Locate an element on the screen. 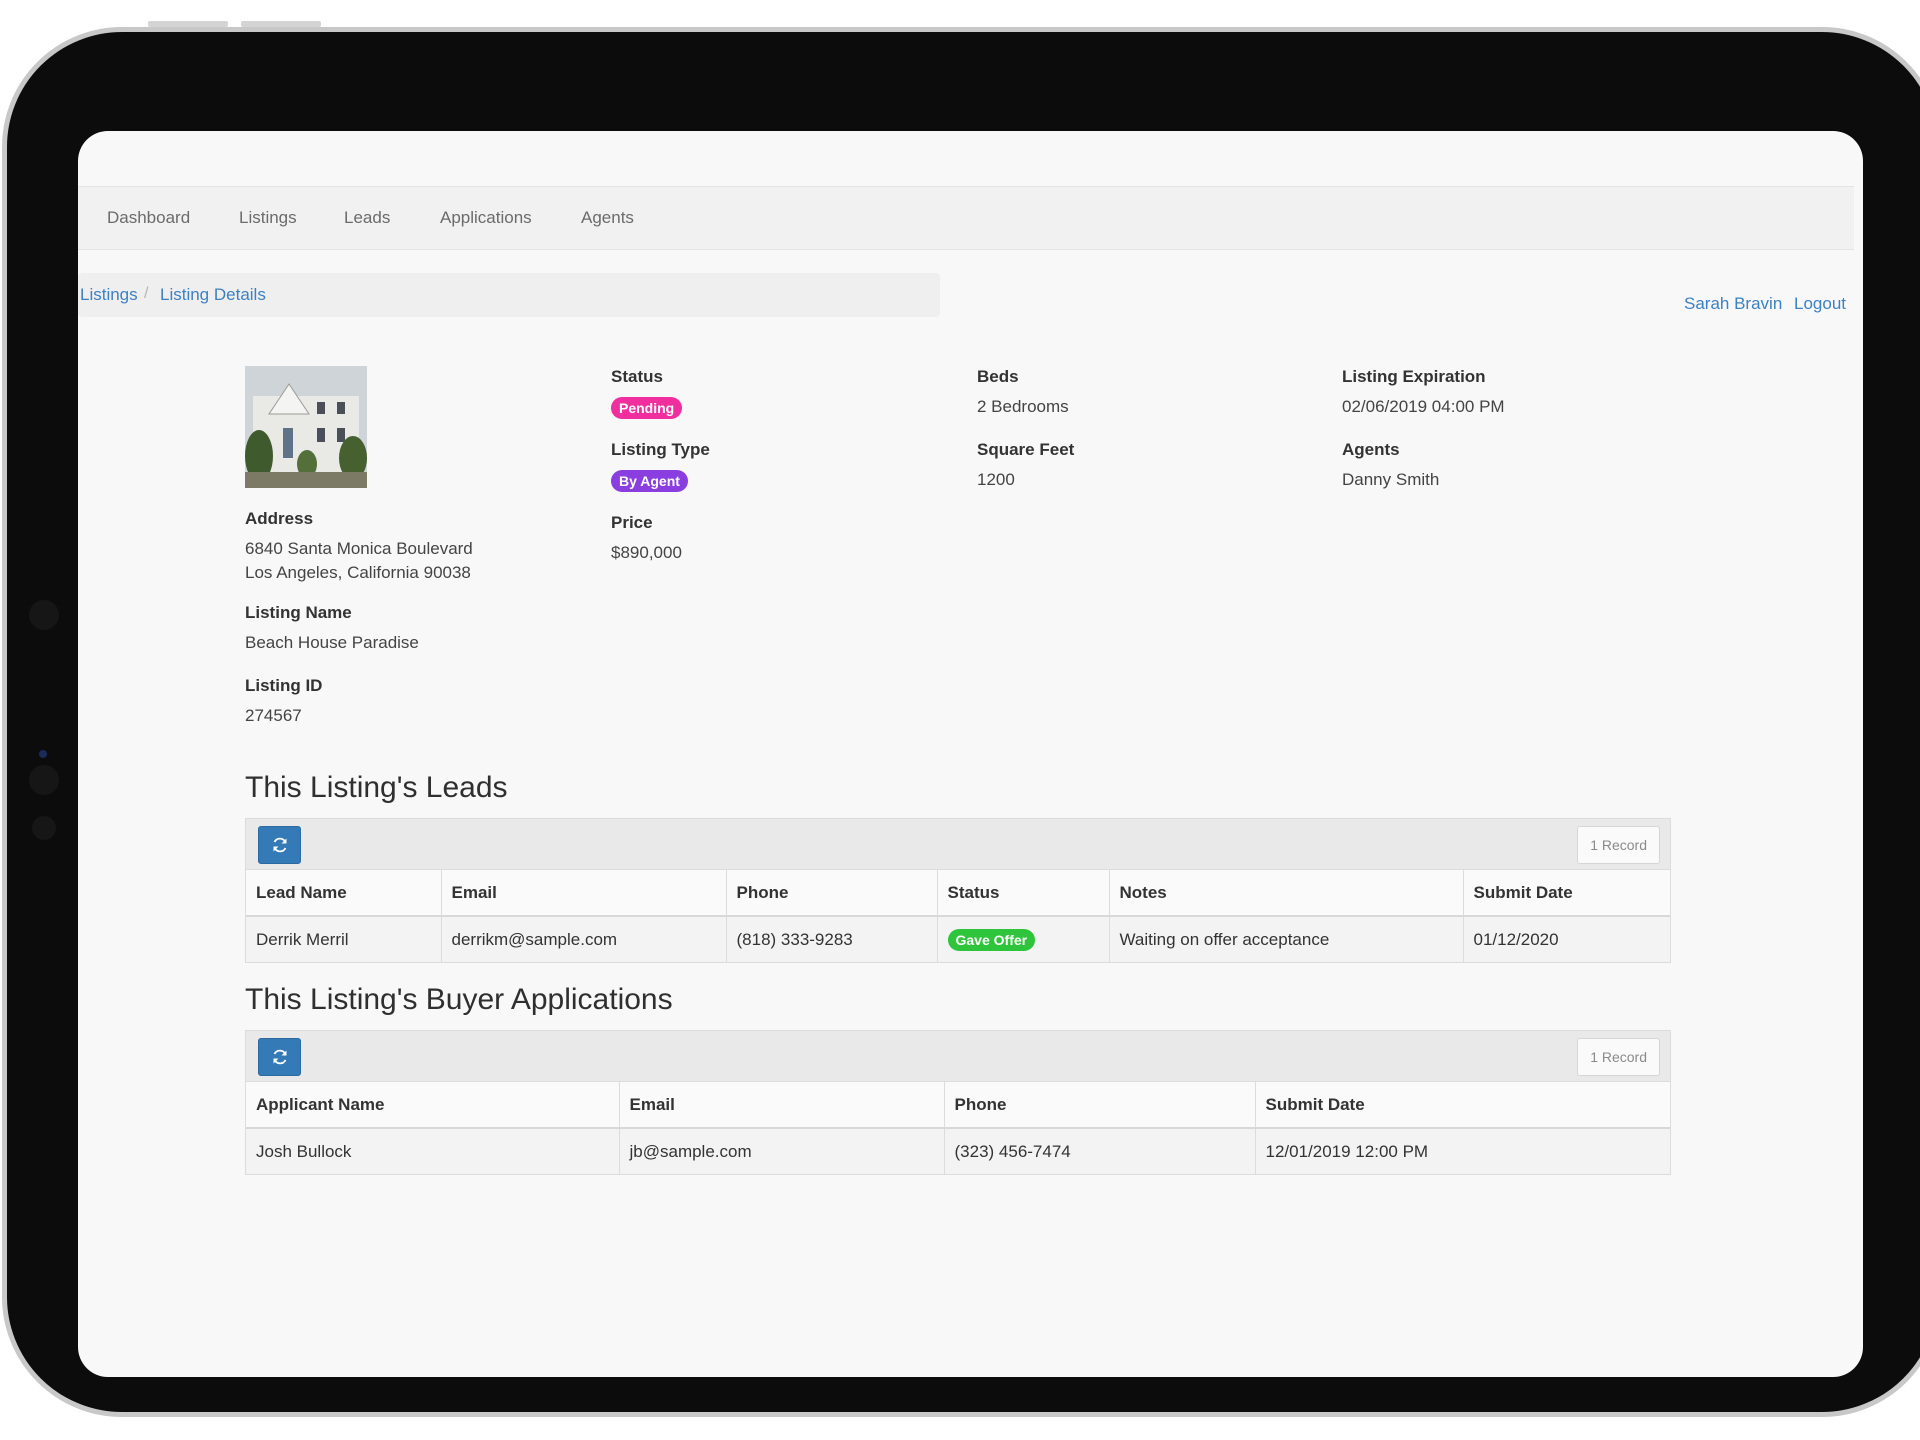  applications-record-count: 1 Record is located at coordinates (1618, 1057).